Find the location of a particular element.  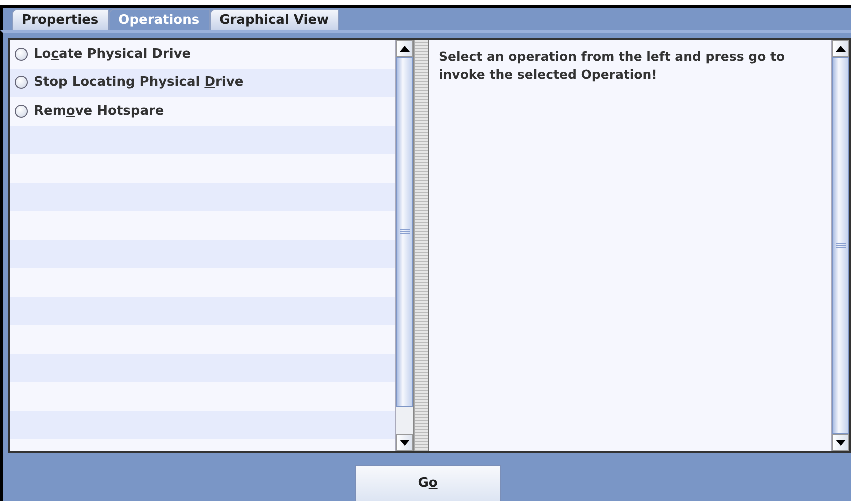

scroll-thumb is located at coordinates (404, 232).